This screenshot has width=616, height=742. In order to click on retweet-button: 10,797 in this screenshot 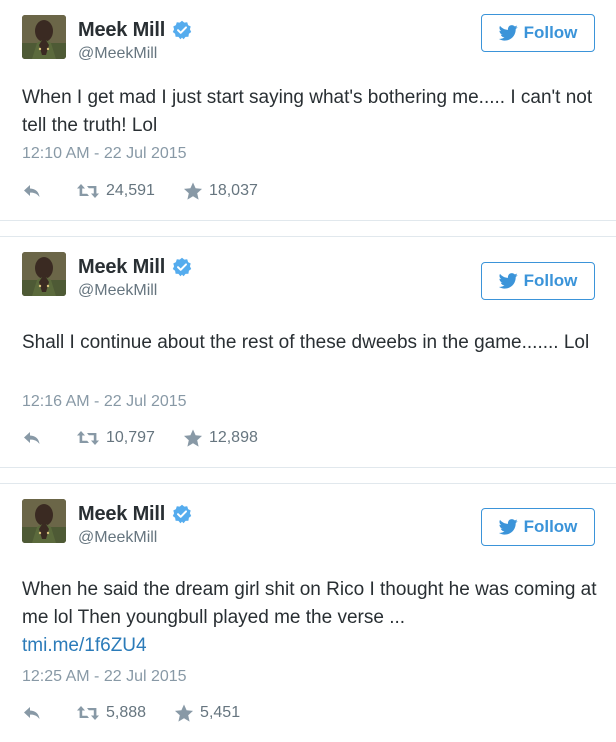, I will do `click(115, 438)`.